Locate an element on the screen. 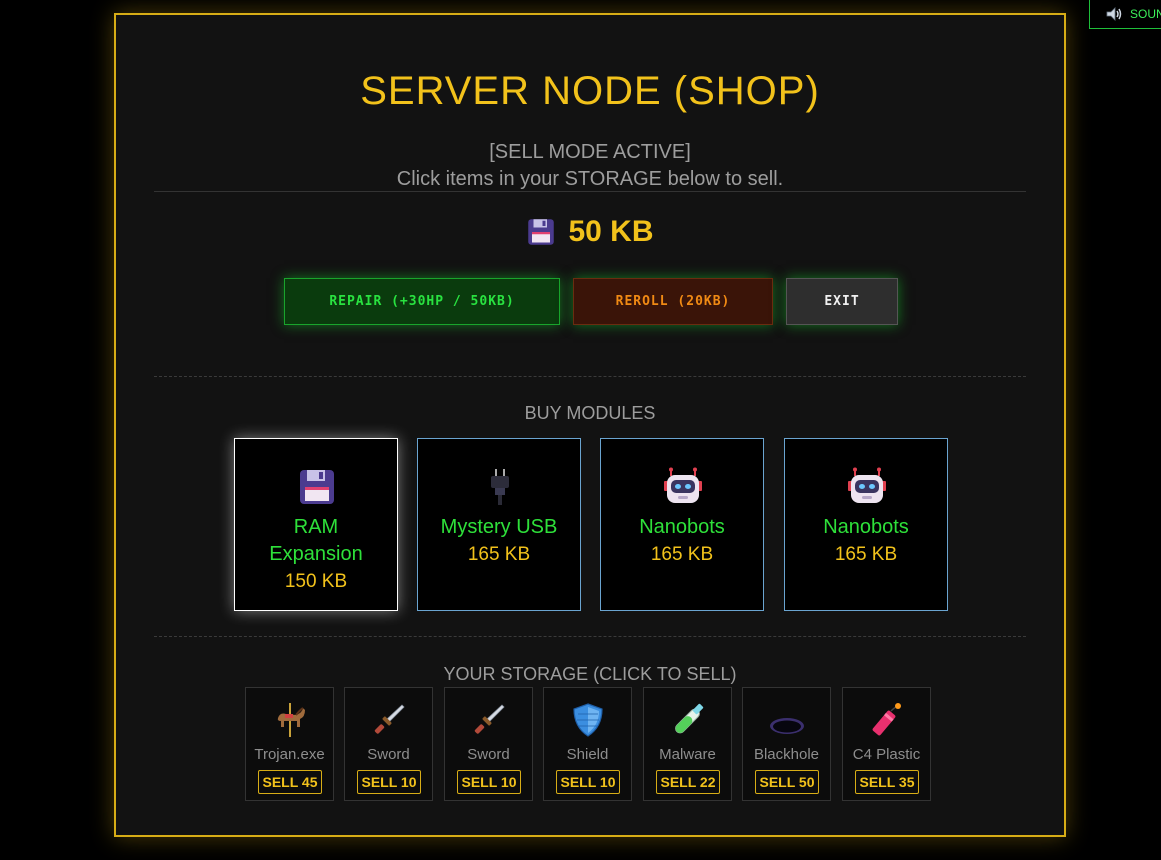 The height and width of the screenshot is (860, 1161). storage-item-name: Malware is located at coordinates (687, 754).